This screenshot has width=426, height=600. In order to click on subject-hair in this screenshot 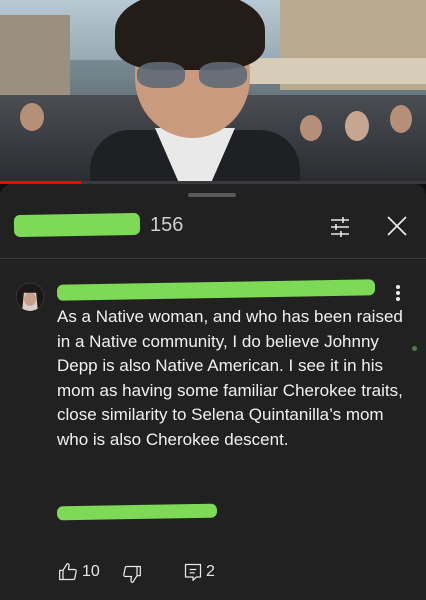, I will do `click(190, 35)`.